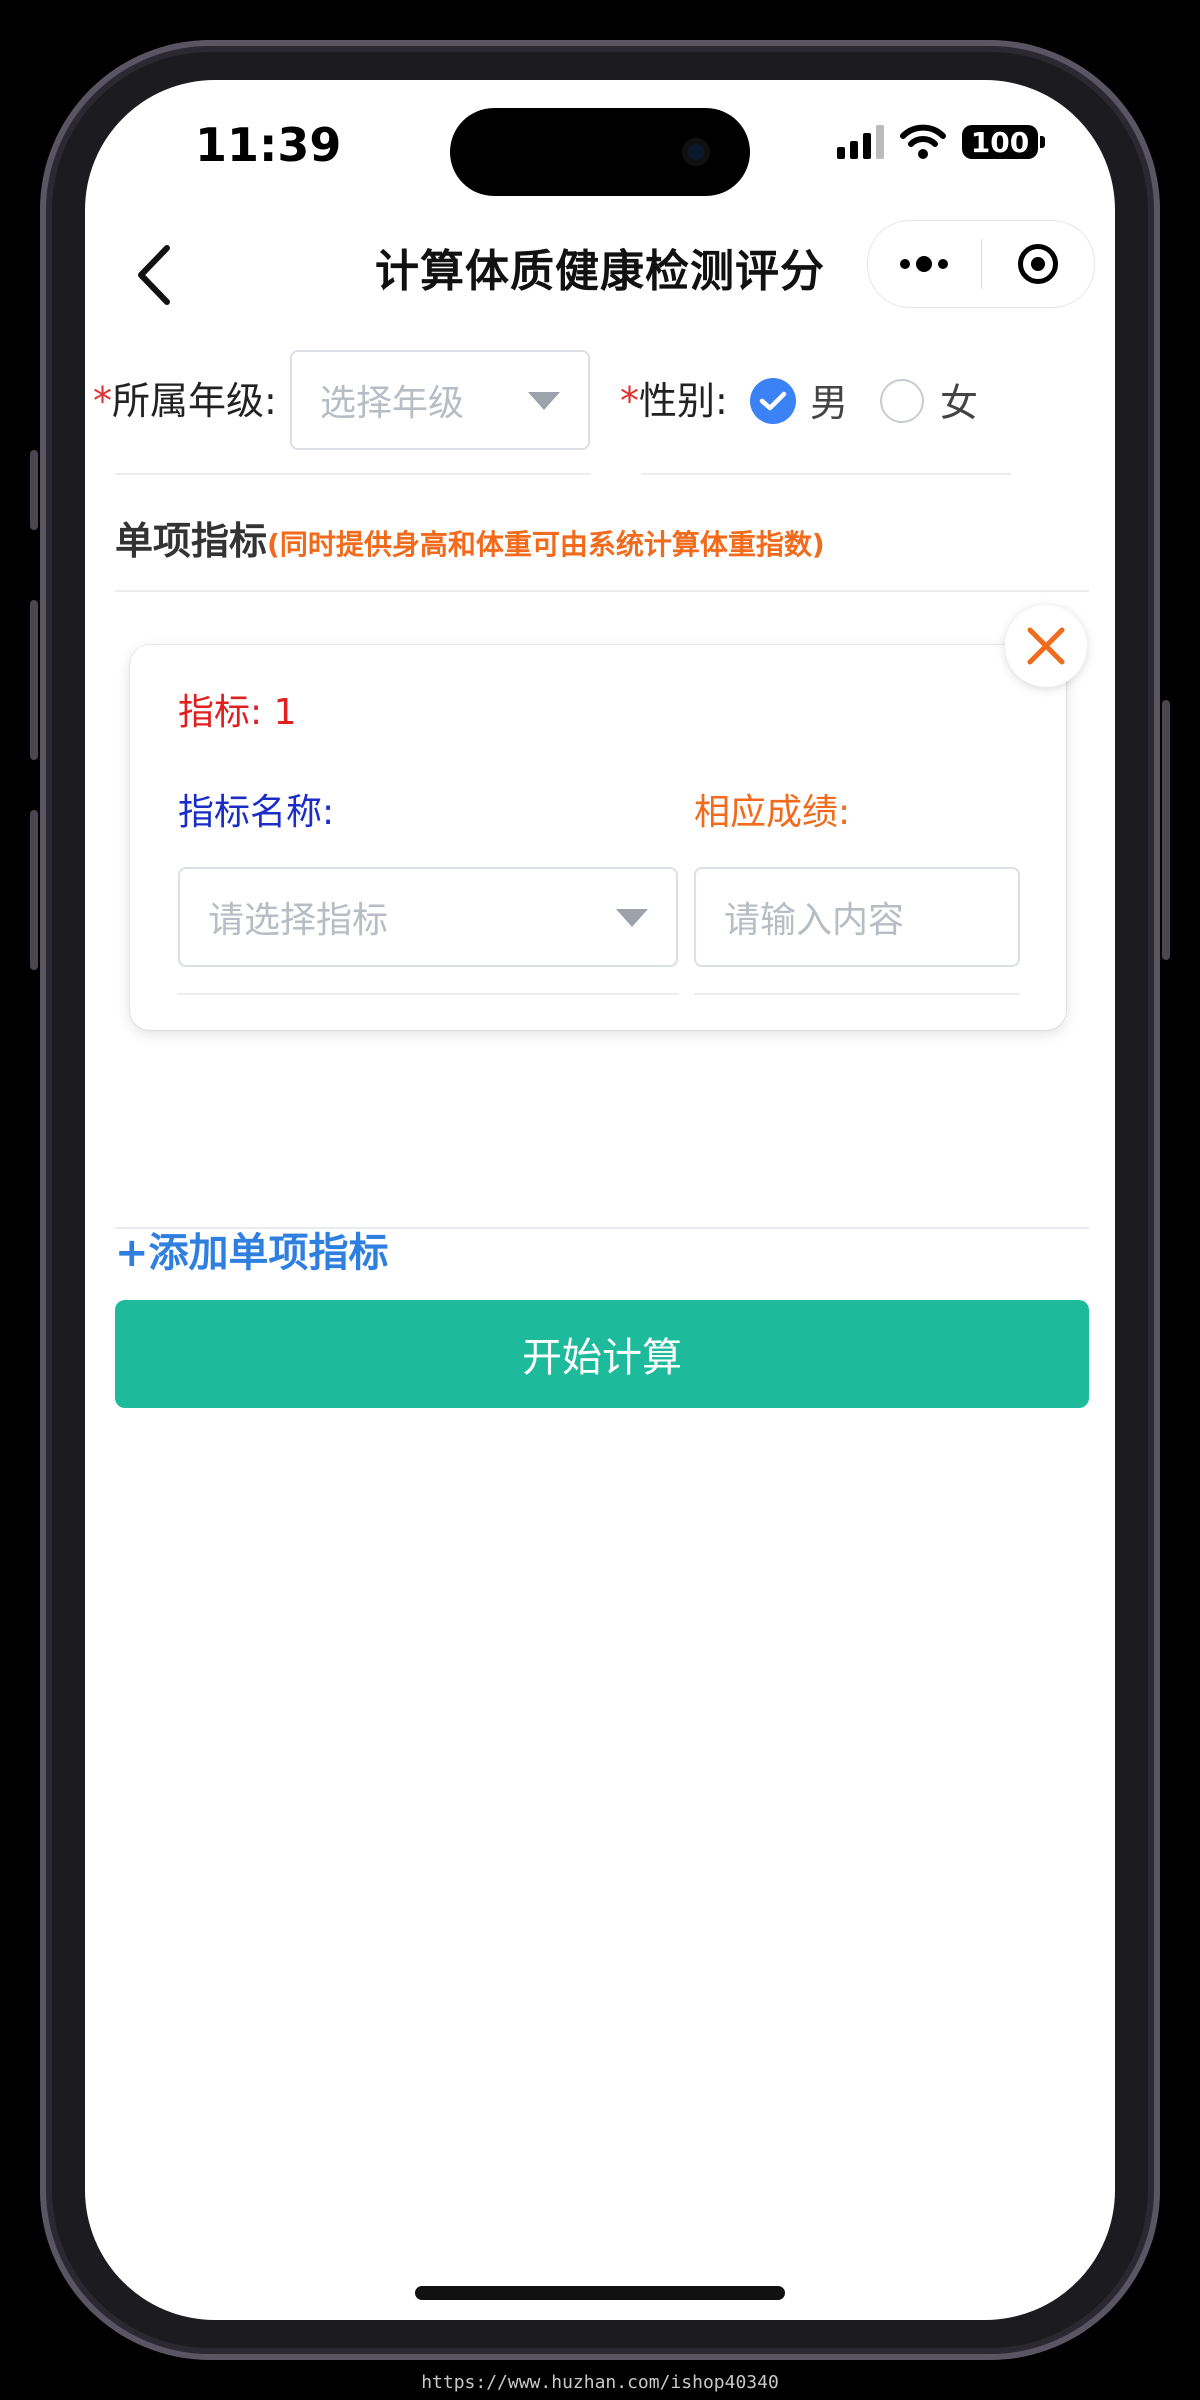 This screenshot has width=1200, height=2400. I want to click on gender-male-radio, so click(773, 401).